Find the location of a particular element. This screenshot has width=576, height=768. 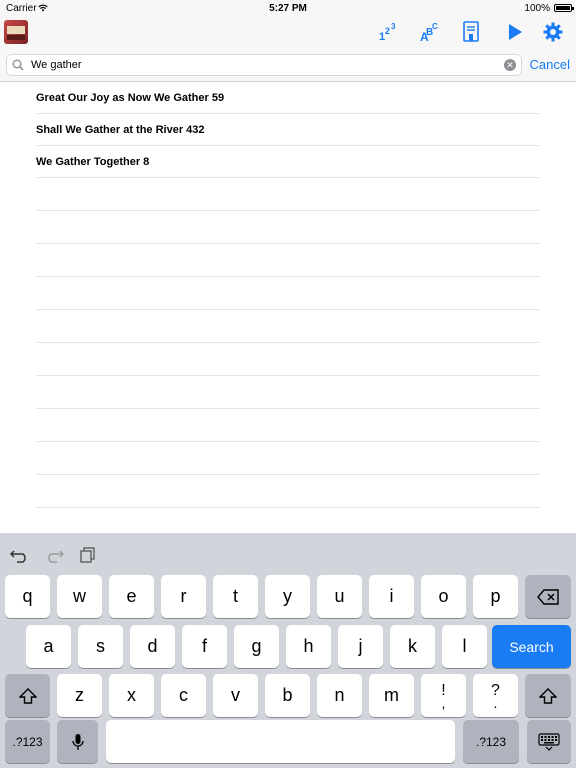

list-item: We Gather Together 8 is located at coordinates (288, 162).